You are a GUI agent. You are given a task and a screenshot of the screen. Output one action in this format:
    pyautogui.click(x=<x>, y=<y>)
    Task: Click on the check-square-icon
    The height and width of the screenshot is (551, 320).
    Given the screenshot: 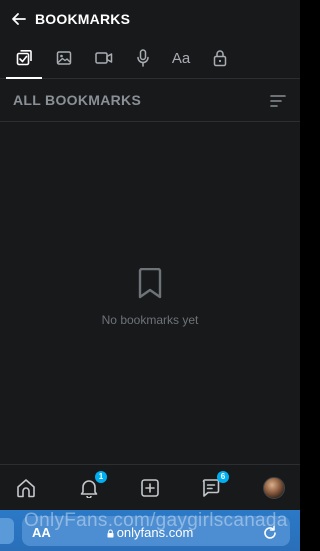 What is the action you would take?
    pyautogui.click(x=24, y=58)
    